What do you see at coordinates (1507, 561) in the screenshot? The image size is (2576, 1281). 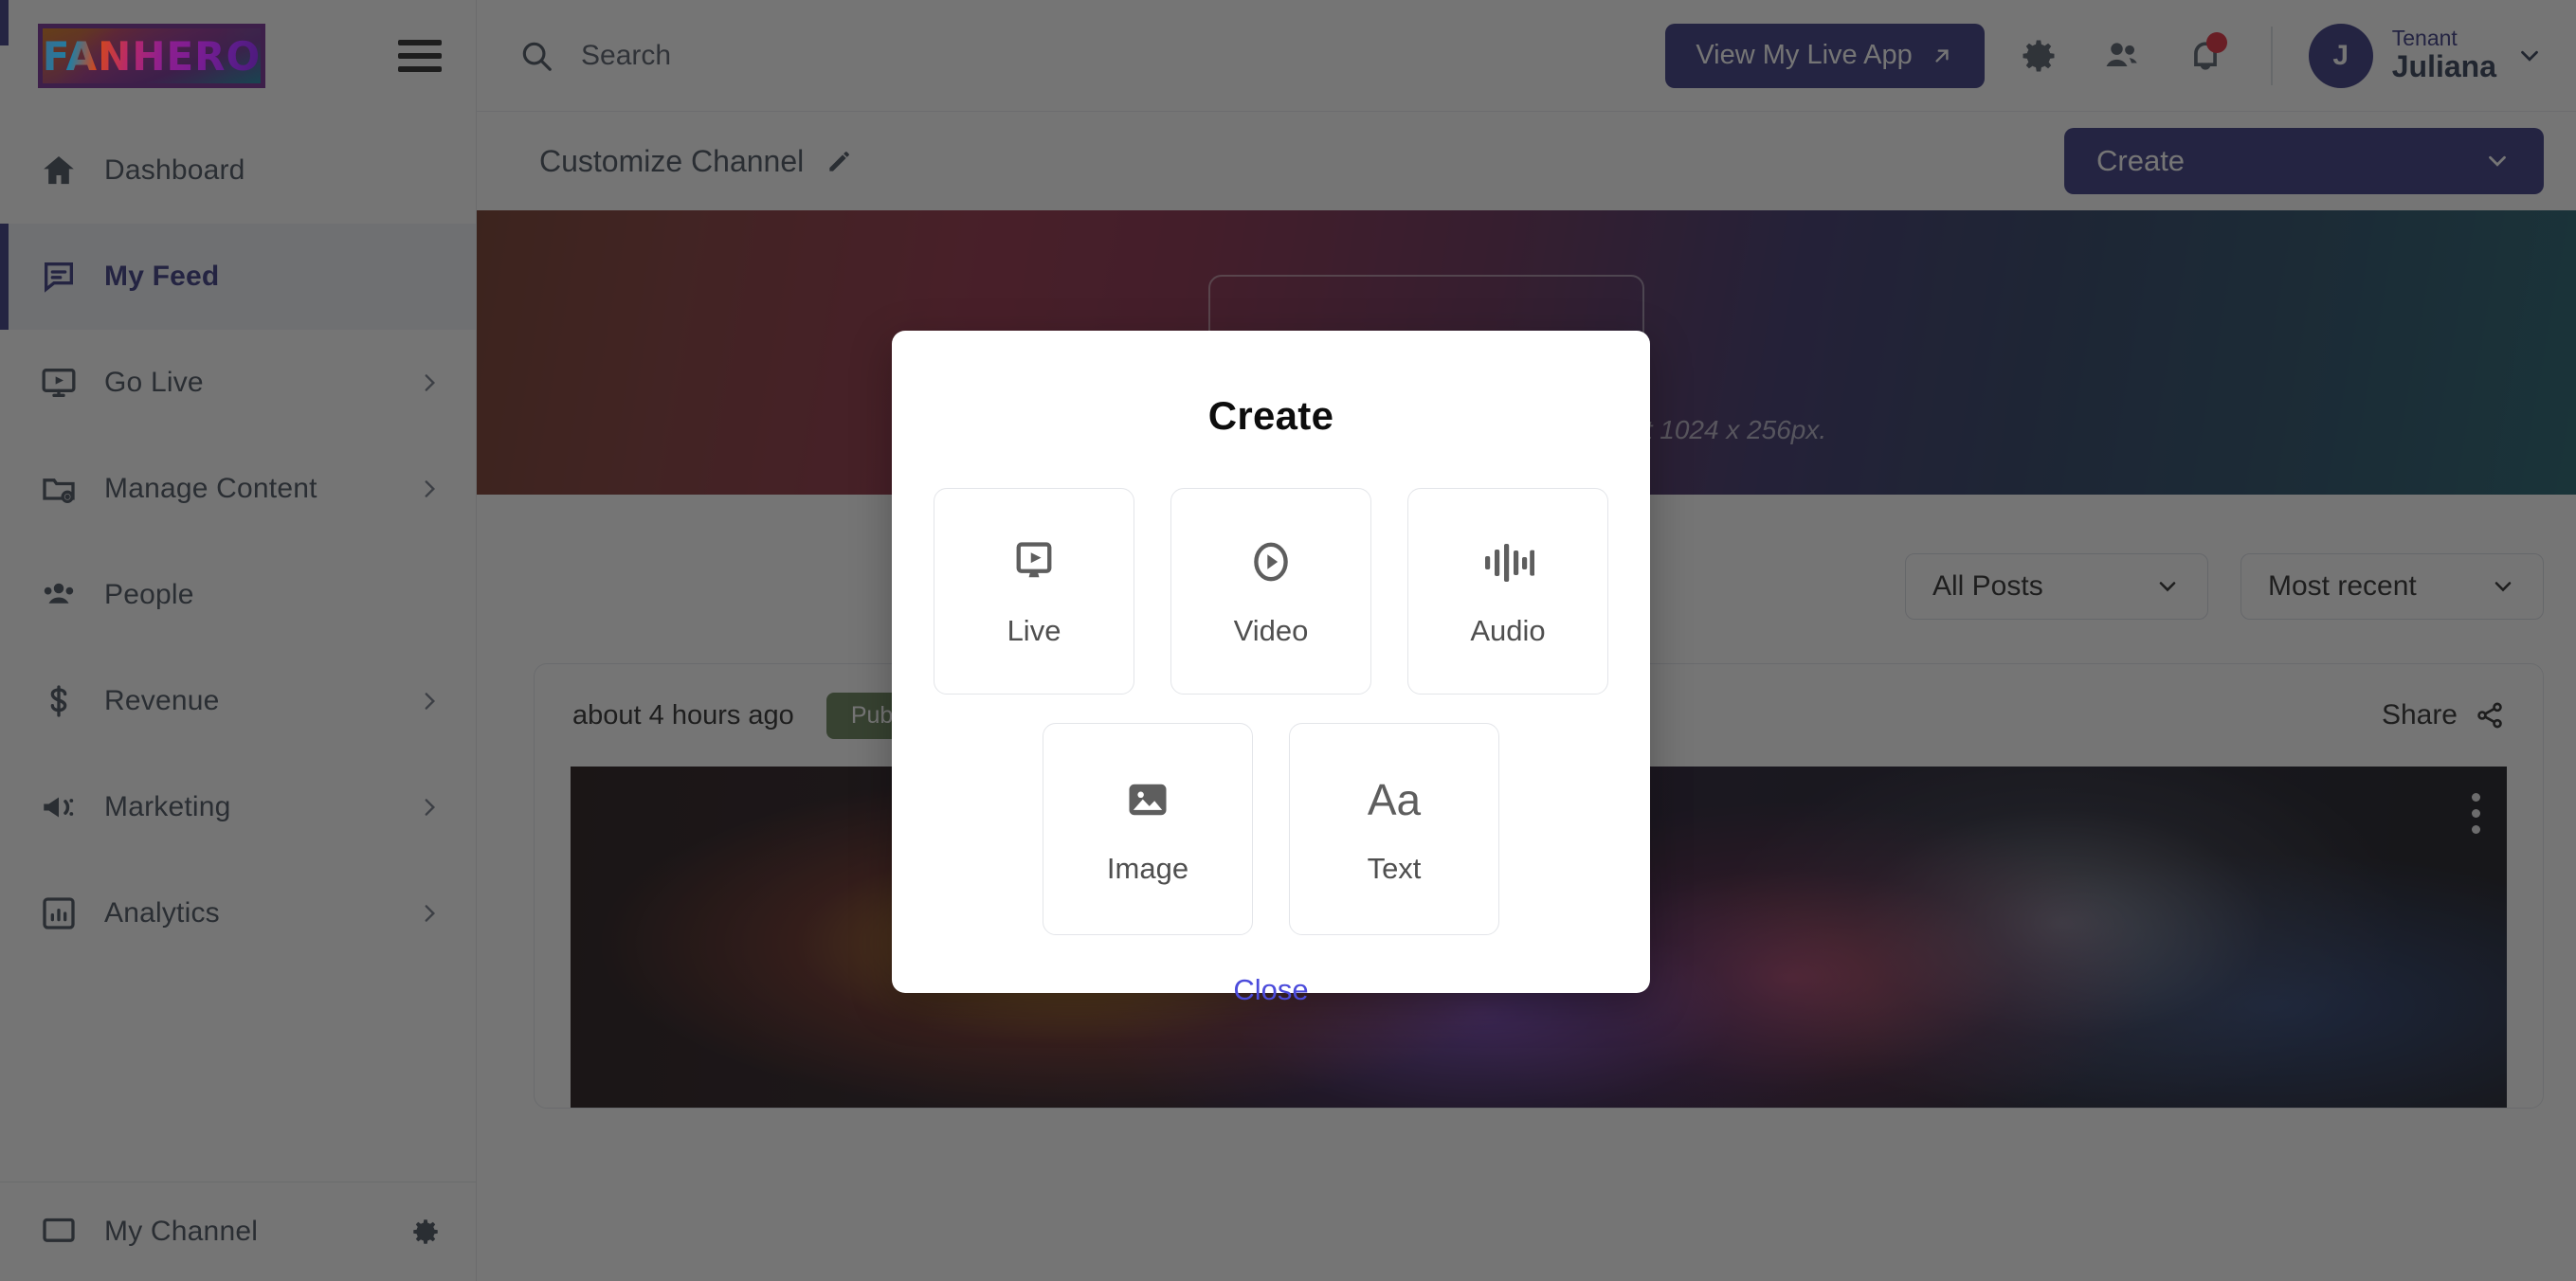 I see `audio-waveform-icon` at bounding box center [1507, 561].